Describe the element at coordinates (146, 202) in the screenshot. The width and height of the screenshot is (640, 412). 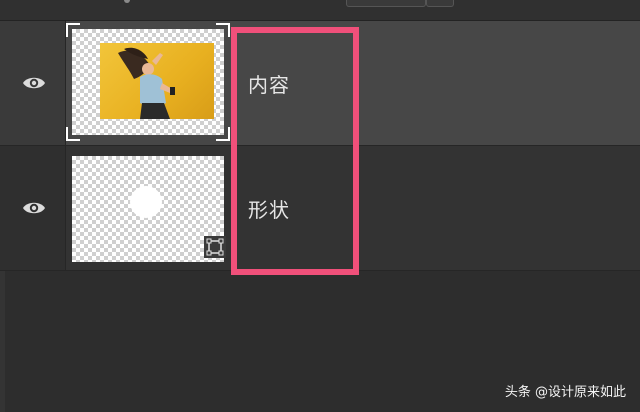
I see `circle-shape-preview` at that location.